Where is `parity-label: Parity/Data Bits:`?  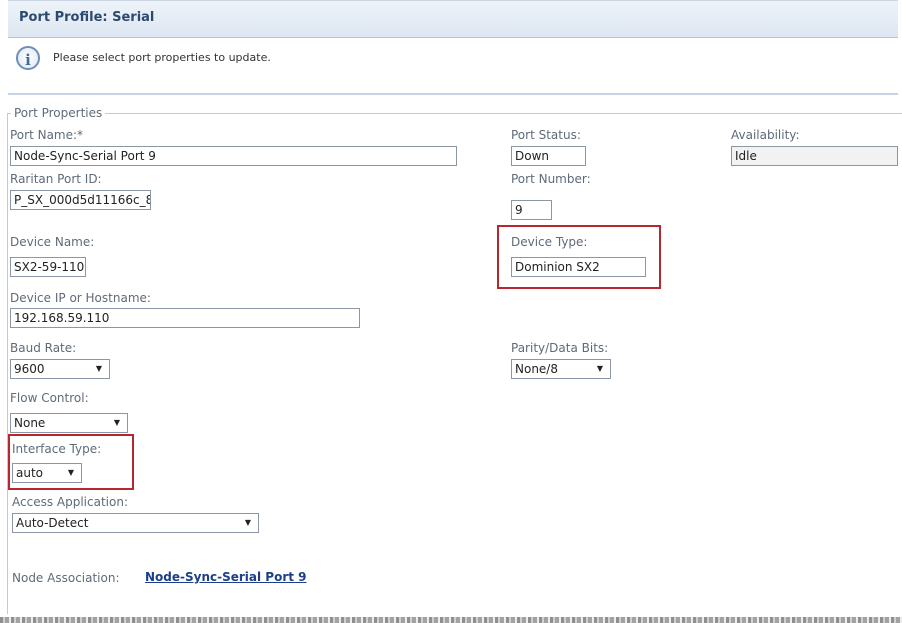 parity-label: Parity/Data Bits: is located at coordinates (560, 348).